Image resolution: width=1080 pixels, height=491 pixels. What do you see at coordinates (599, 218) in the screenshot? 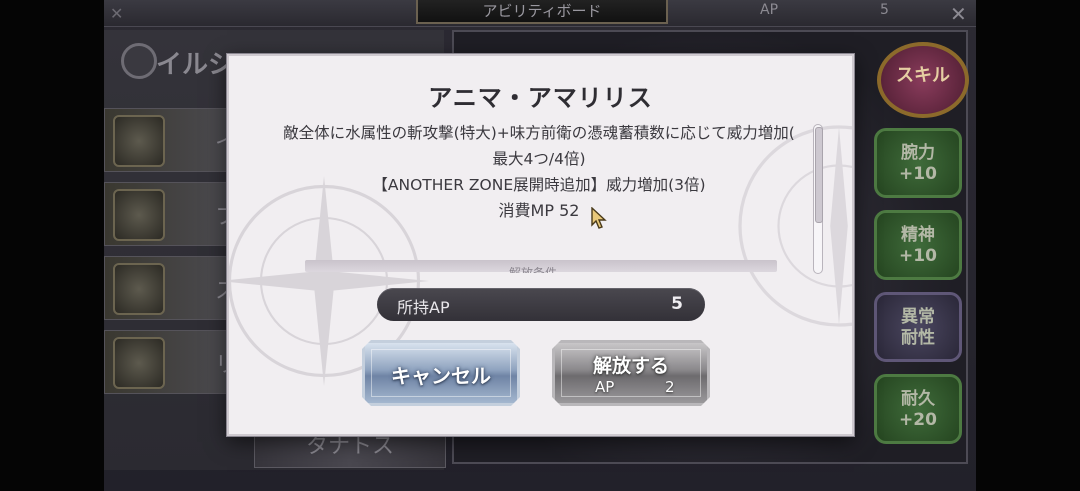
I see `pointer-cursor-icon` at bounding box center [599, 218].